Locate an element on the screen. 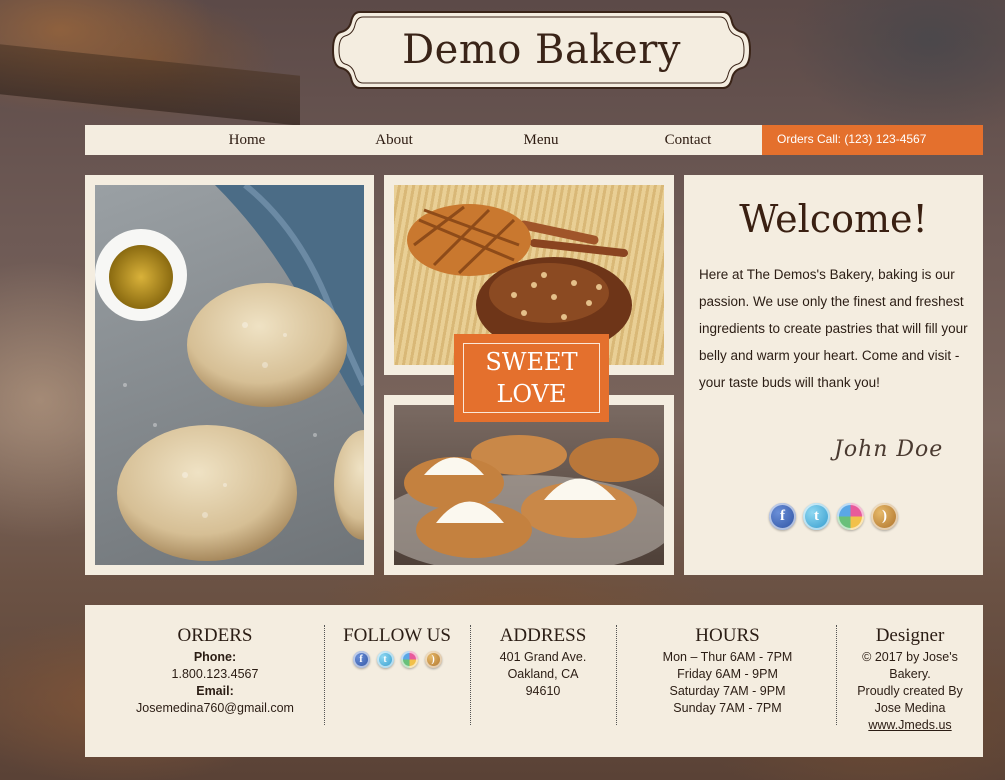 Image resolution: width=1005 pixels, height=780 pixels. designer-line3: Proudly created By is located at coordinates (910, 691).